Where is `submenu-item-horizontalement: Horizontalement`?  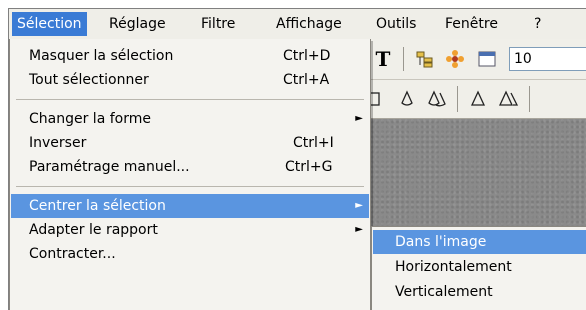 submenu-item-horizontalement: Horizontalement is located at coordinates (479, 267).